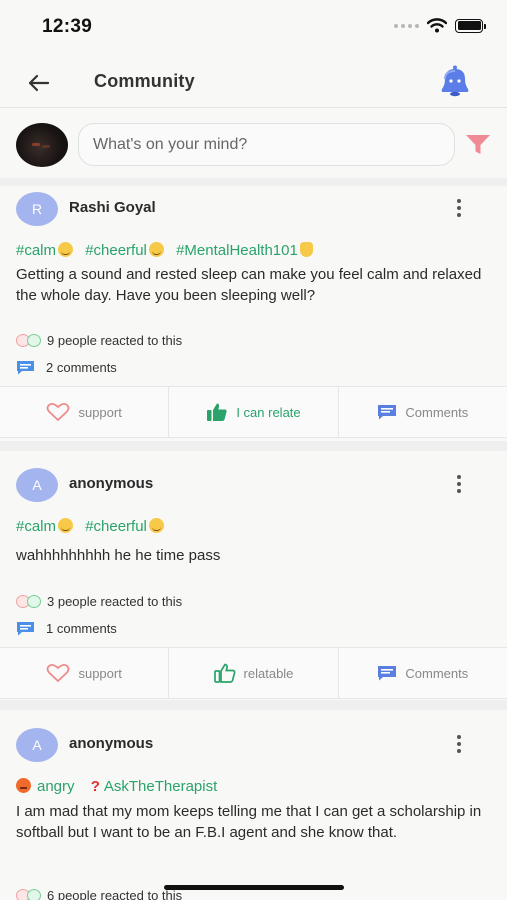  I want to click on app-header: Community, so click(253, 83).